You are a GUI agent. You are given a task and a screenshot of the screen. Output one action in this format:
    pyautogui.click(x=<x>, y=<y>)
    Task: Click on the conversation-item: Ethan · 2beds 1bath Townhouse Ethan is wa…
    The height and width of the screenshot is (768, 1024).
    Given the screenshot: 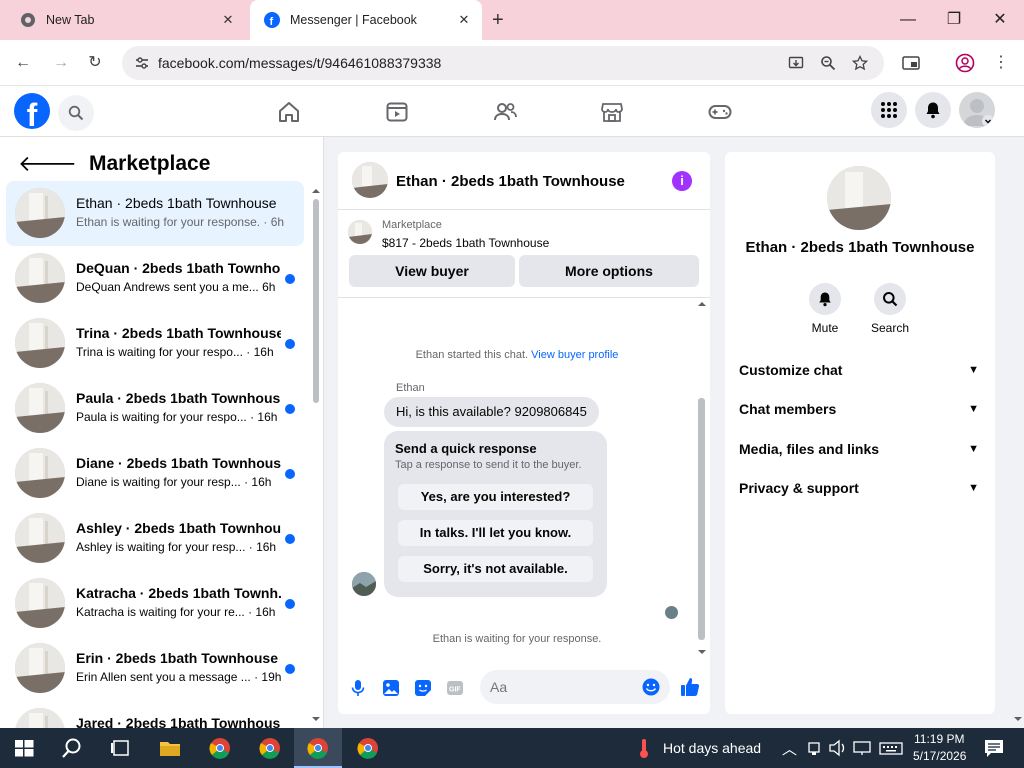 What is the action you would take?
    pyautogui.click(x=155, y=213)
    